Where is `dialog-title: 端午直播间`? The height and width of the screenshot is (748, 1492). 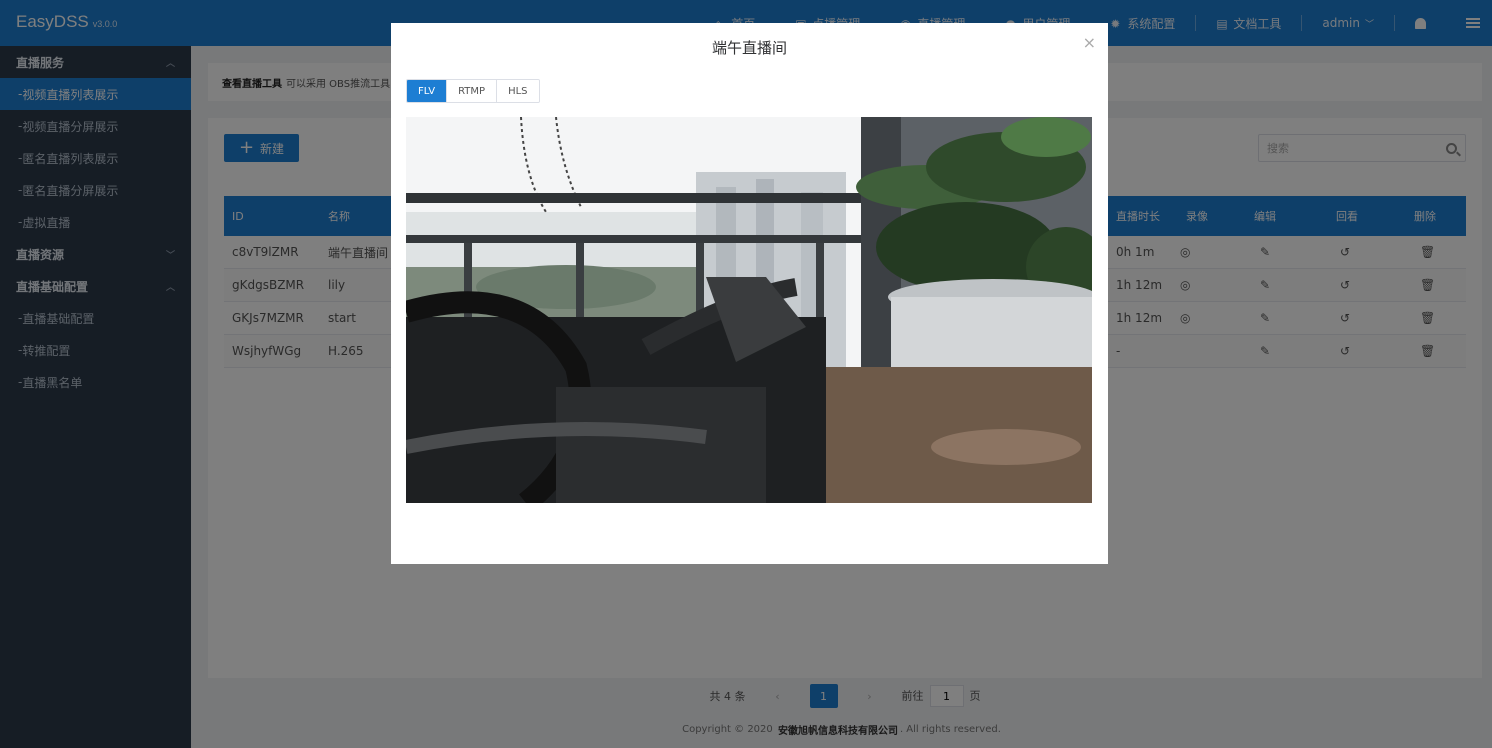
dialog-title: 端午直播间 is located at coordinates (749, 48).